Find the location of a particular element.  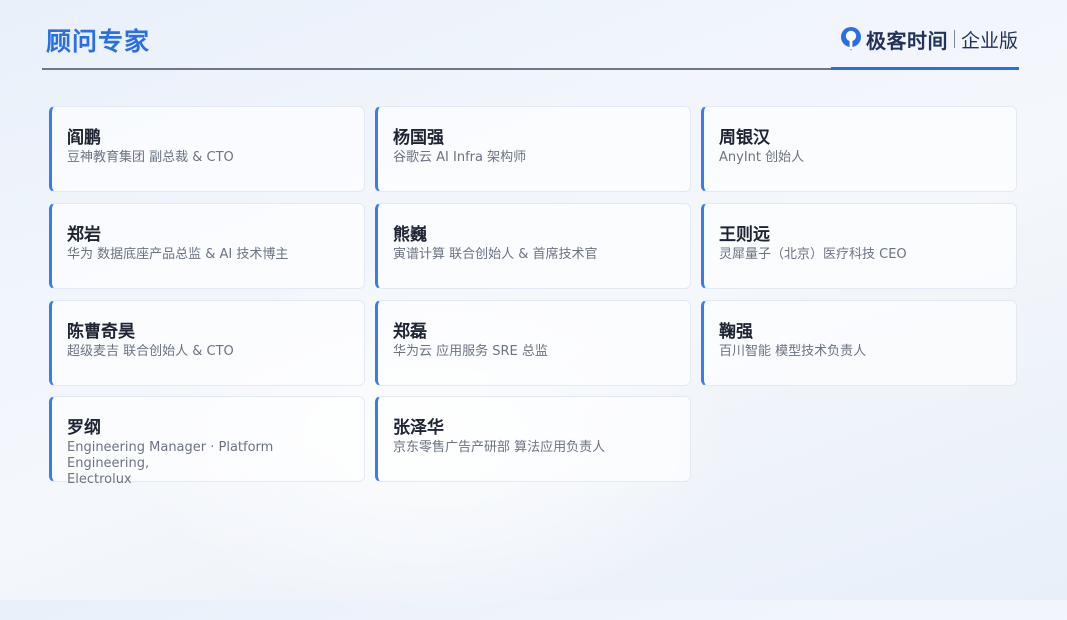

expert-name: 郑岩 is located at coordinates (84, 235).